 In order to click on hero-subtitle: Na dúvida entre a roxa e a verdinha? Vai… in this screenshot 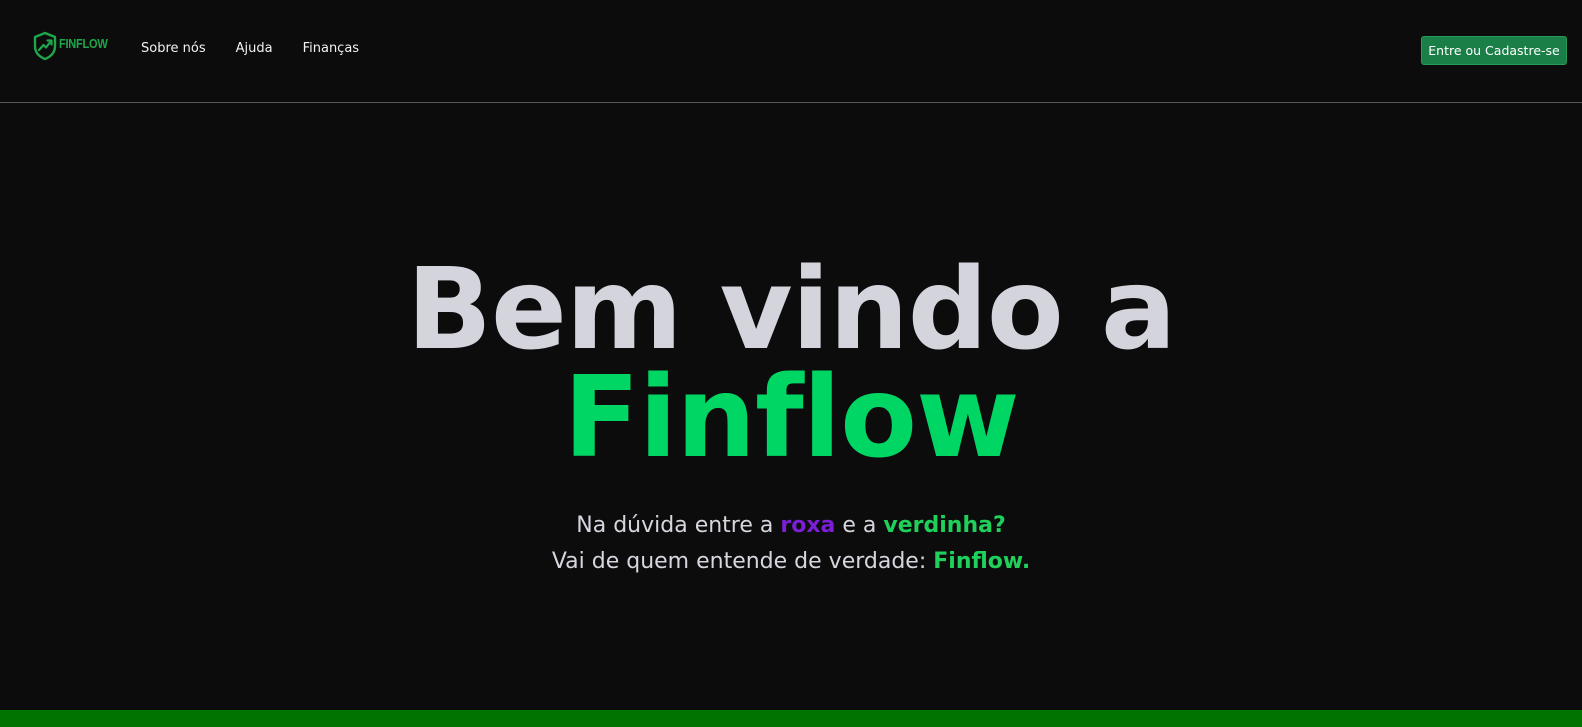, I will do `click(791, 544)`.